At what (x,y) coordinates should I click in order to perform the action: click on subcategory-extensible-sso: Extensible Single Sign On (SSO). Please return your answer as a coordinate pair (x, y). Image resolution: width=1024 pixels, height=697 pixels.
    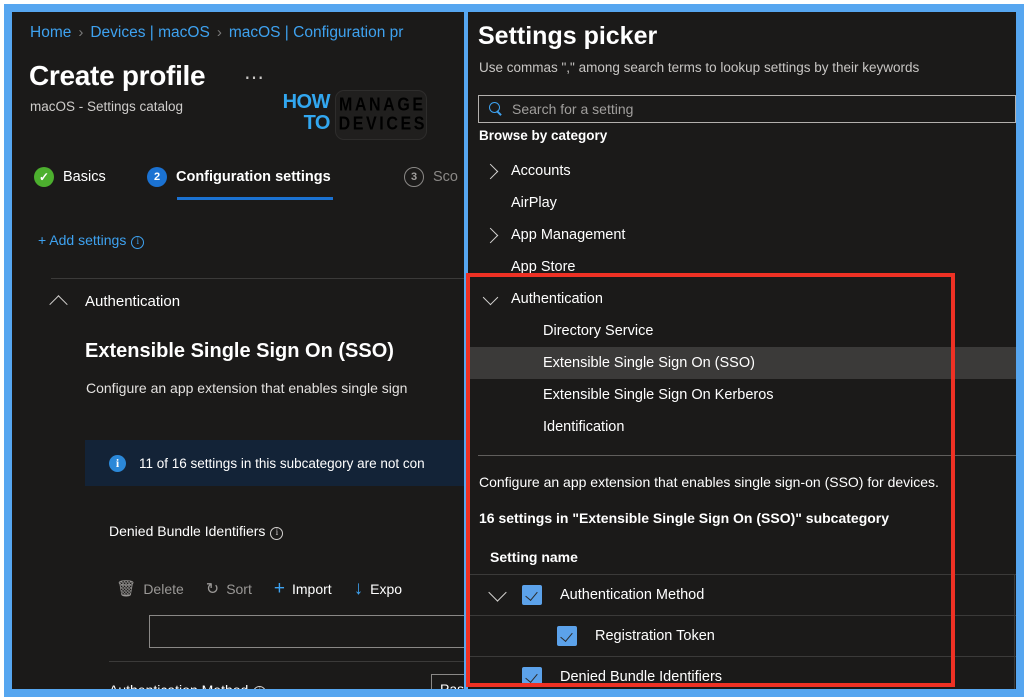
    Looking at the image, I should click on (742, 363).